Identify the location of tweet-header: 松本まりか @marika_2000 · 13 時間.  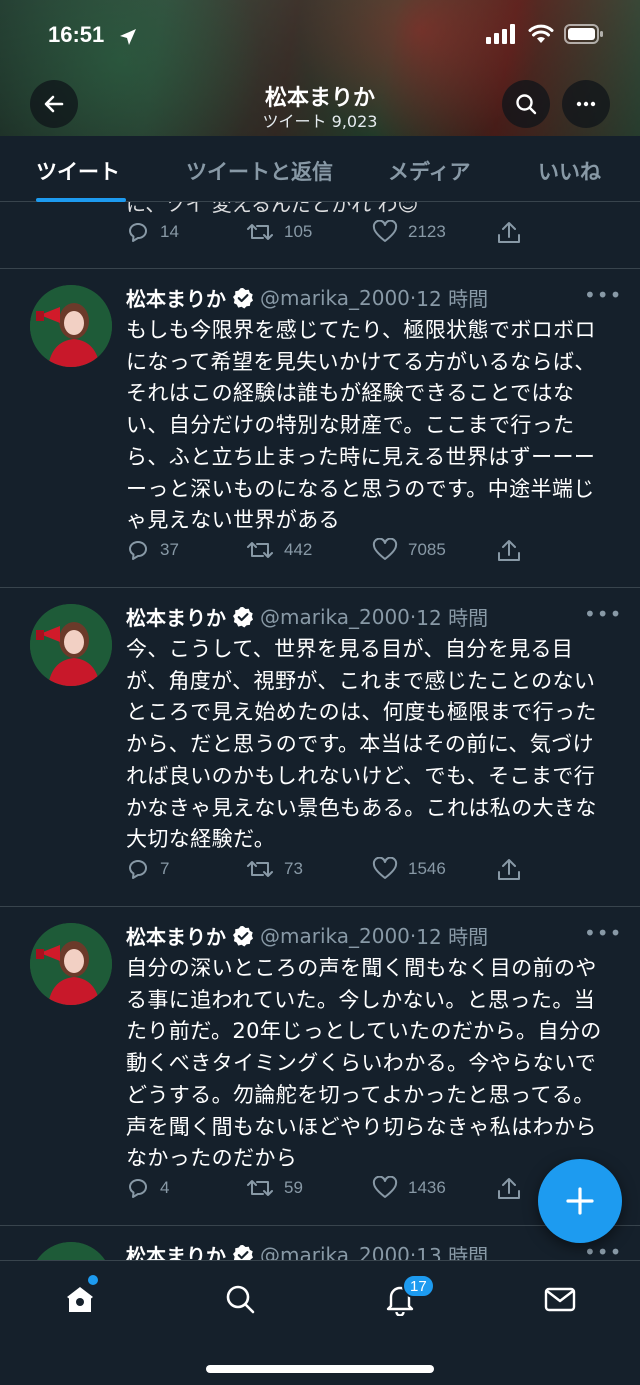
(307, 1250).